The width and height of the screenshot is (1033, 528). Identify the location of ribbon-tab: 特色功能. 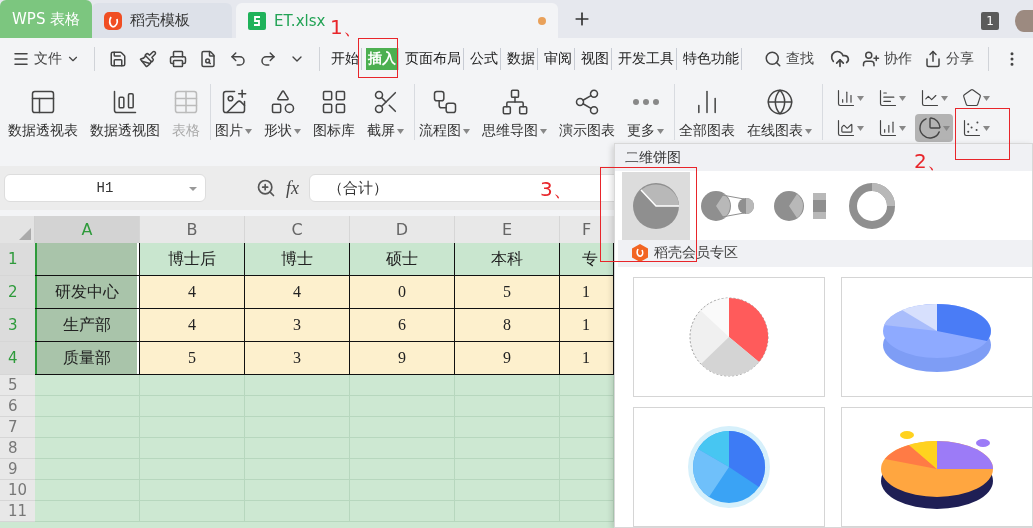
(712, 59).